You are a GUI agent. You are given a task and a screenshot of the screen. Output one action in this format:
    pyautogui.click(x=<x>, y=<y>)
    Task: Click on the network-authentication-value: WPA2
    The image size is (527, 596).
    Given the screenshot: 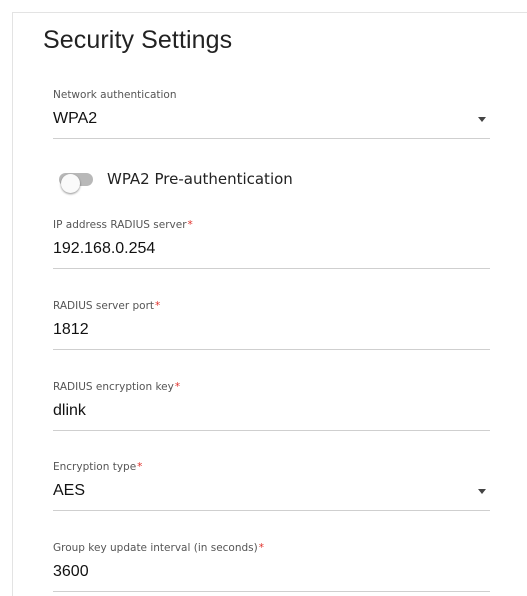 What is the action you would take?
    pyautogui.click(x=271, y=119)
    